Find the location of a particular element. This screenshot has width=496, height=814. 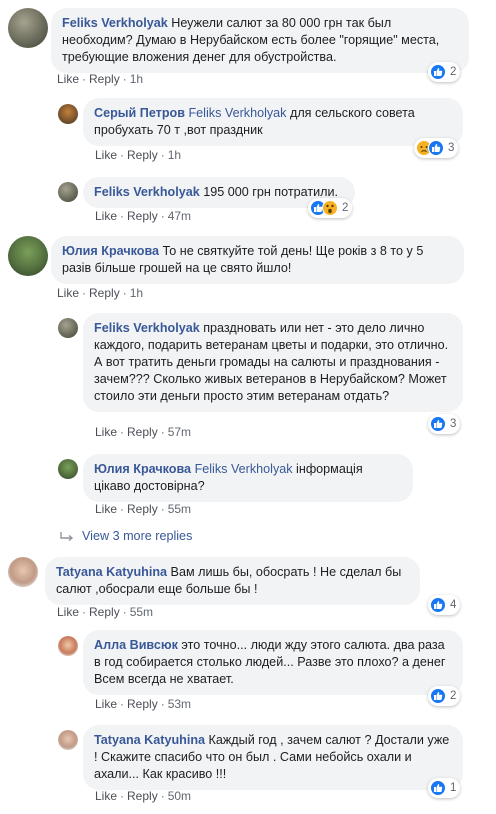

comment-actions: Like · Reply · 47m is located at coordinates (143, 216).